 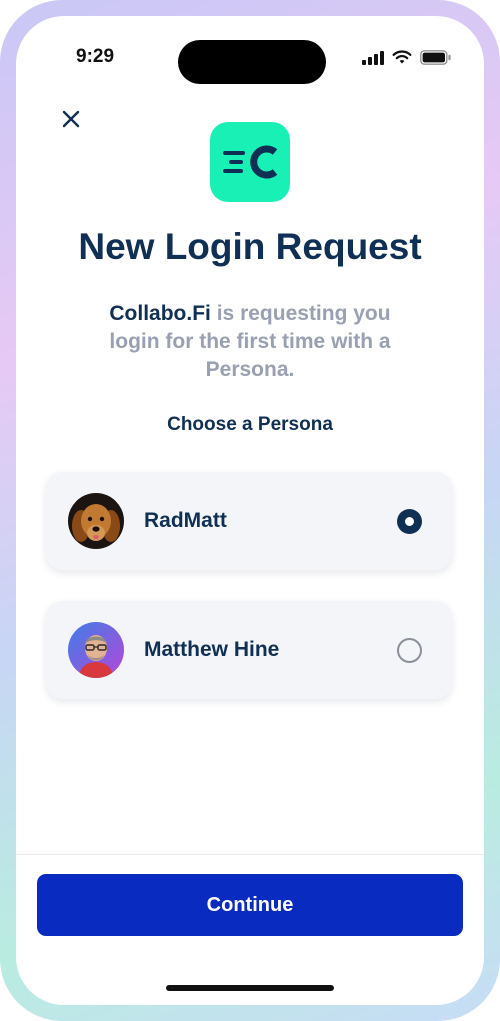 What do you see at coordinates (250, 905) in the screenshot?
I see `continue-button: Continue` at bounding box center [250, 905].